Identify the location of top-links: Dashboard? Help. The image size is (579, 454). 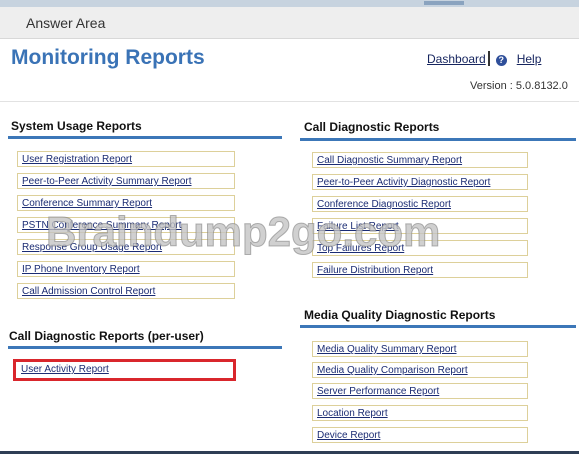
(484, 58).